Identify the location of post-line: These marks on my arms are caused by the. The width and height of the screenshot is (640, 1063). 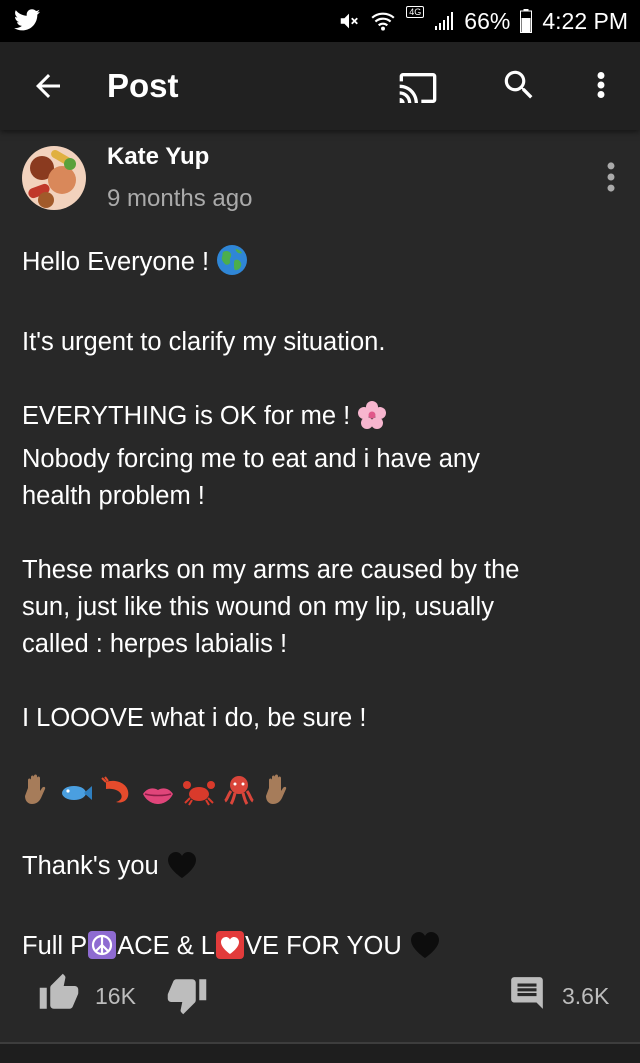
(271, 570).